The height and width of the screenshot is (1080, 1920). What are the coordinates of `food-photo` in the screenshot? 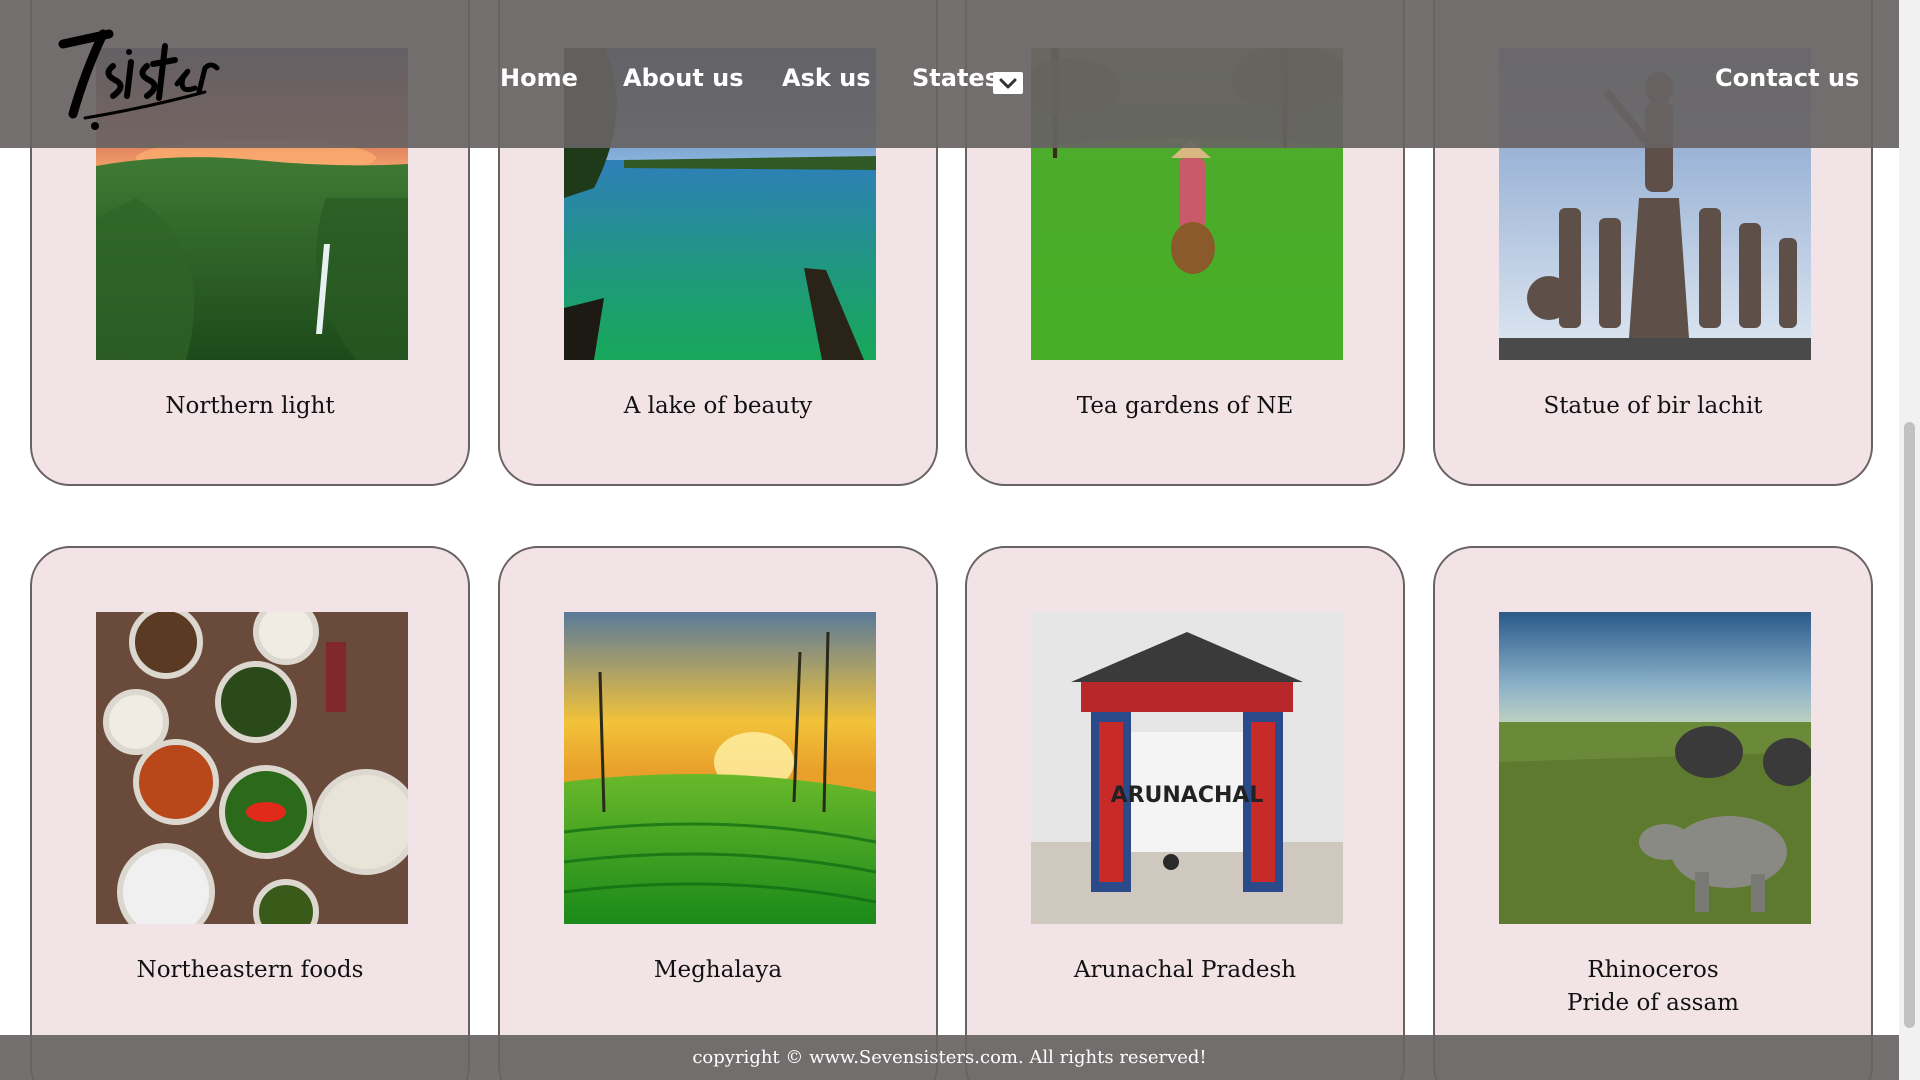 It's located at (252, 768).